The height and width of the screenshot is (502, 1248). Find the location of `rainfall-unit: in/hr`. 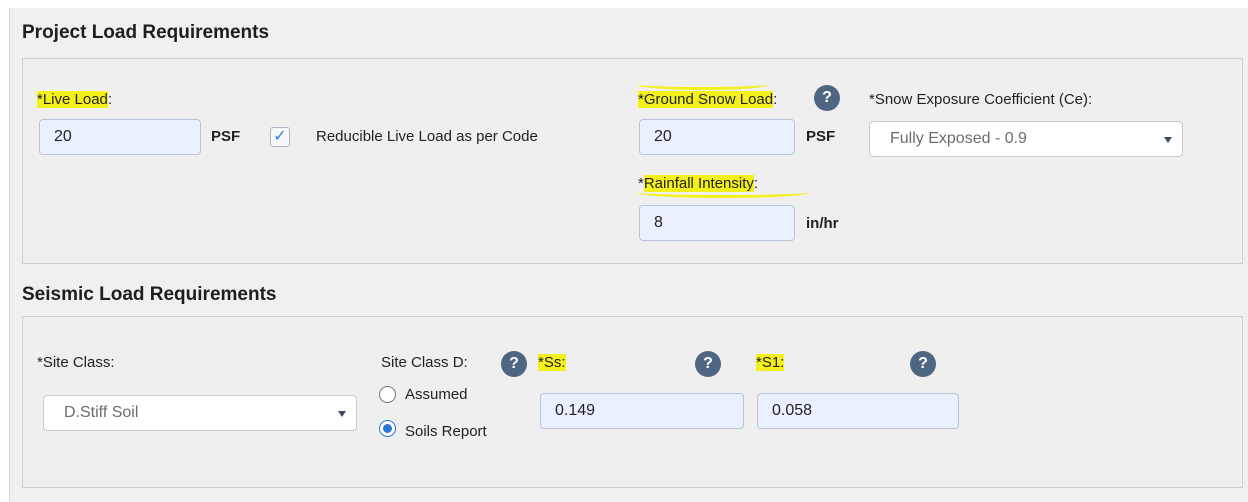

rainfall-unit: in/hr is located at coordinates (822, 223).